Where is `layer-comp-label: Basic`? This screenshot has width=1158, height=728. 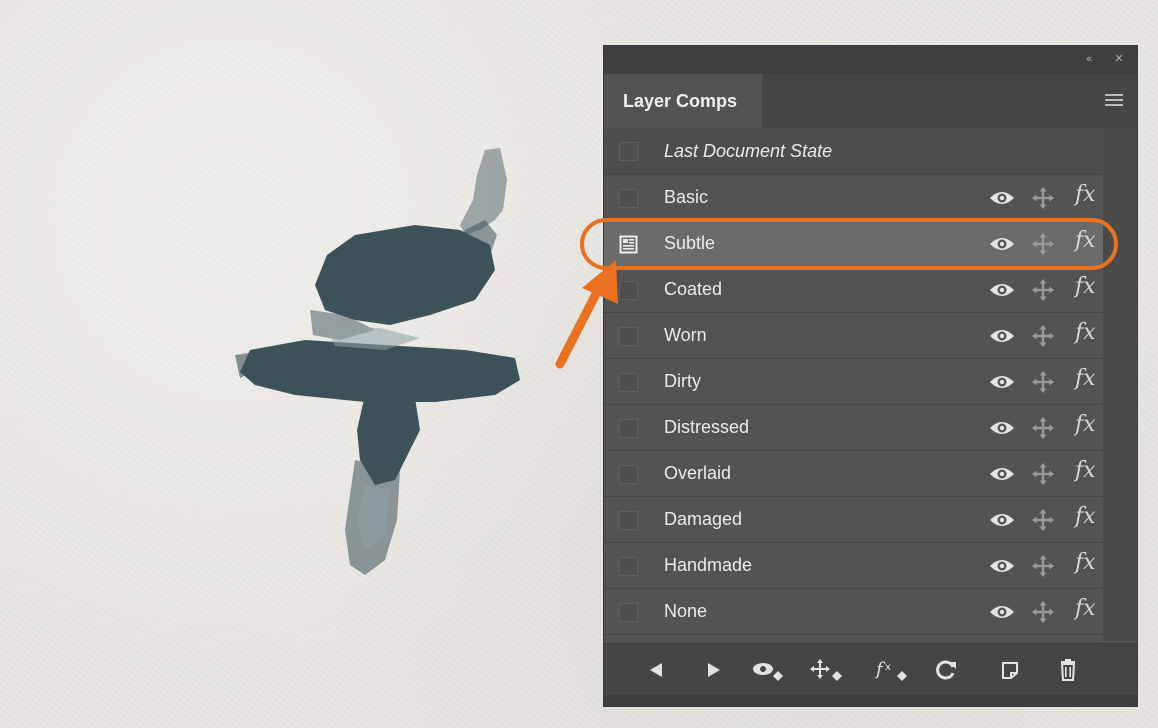
layer-comp-label: Basic is located at coordinates (686, 197).